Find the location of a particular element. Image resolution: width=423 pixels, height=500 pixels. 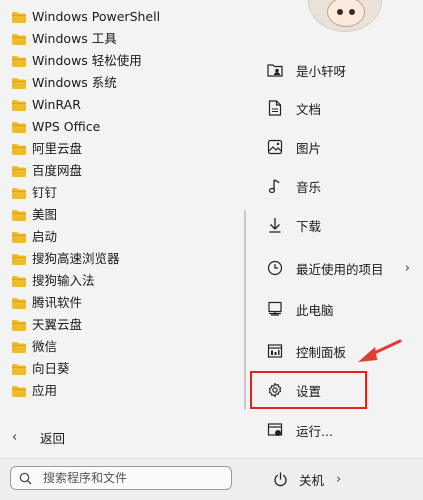

app-label: WPS Office is located at coordinates (66, 126).